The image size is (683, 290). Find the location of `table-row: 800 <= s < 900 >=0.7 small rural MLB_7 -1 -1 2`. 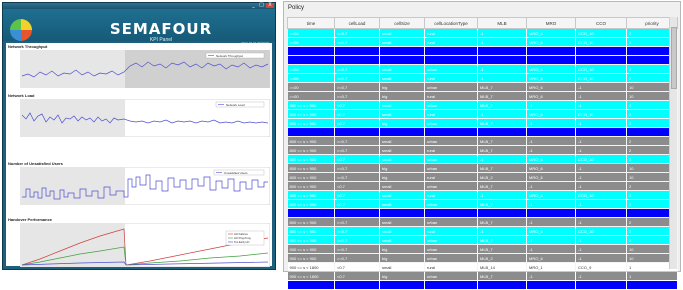

table-row: 800 <= s < 900 >=0.7 small rural MLB_7 -1 -1 2 is located at coordinates (482, 150).